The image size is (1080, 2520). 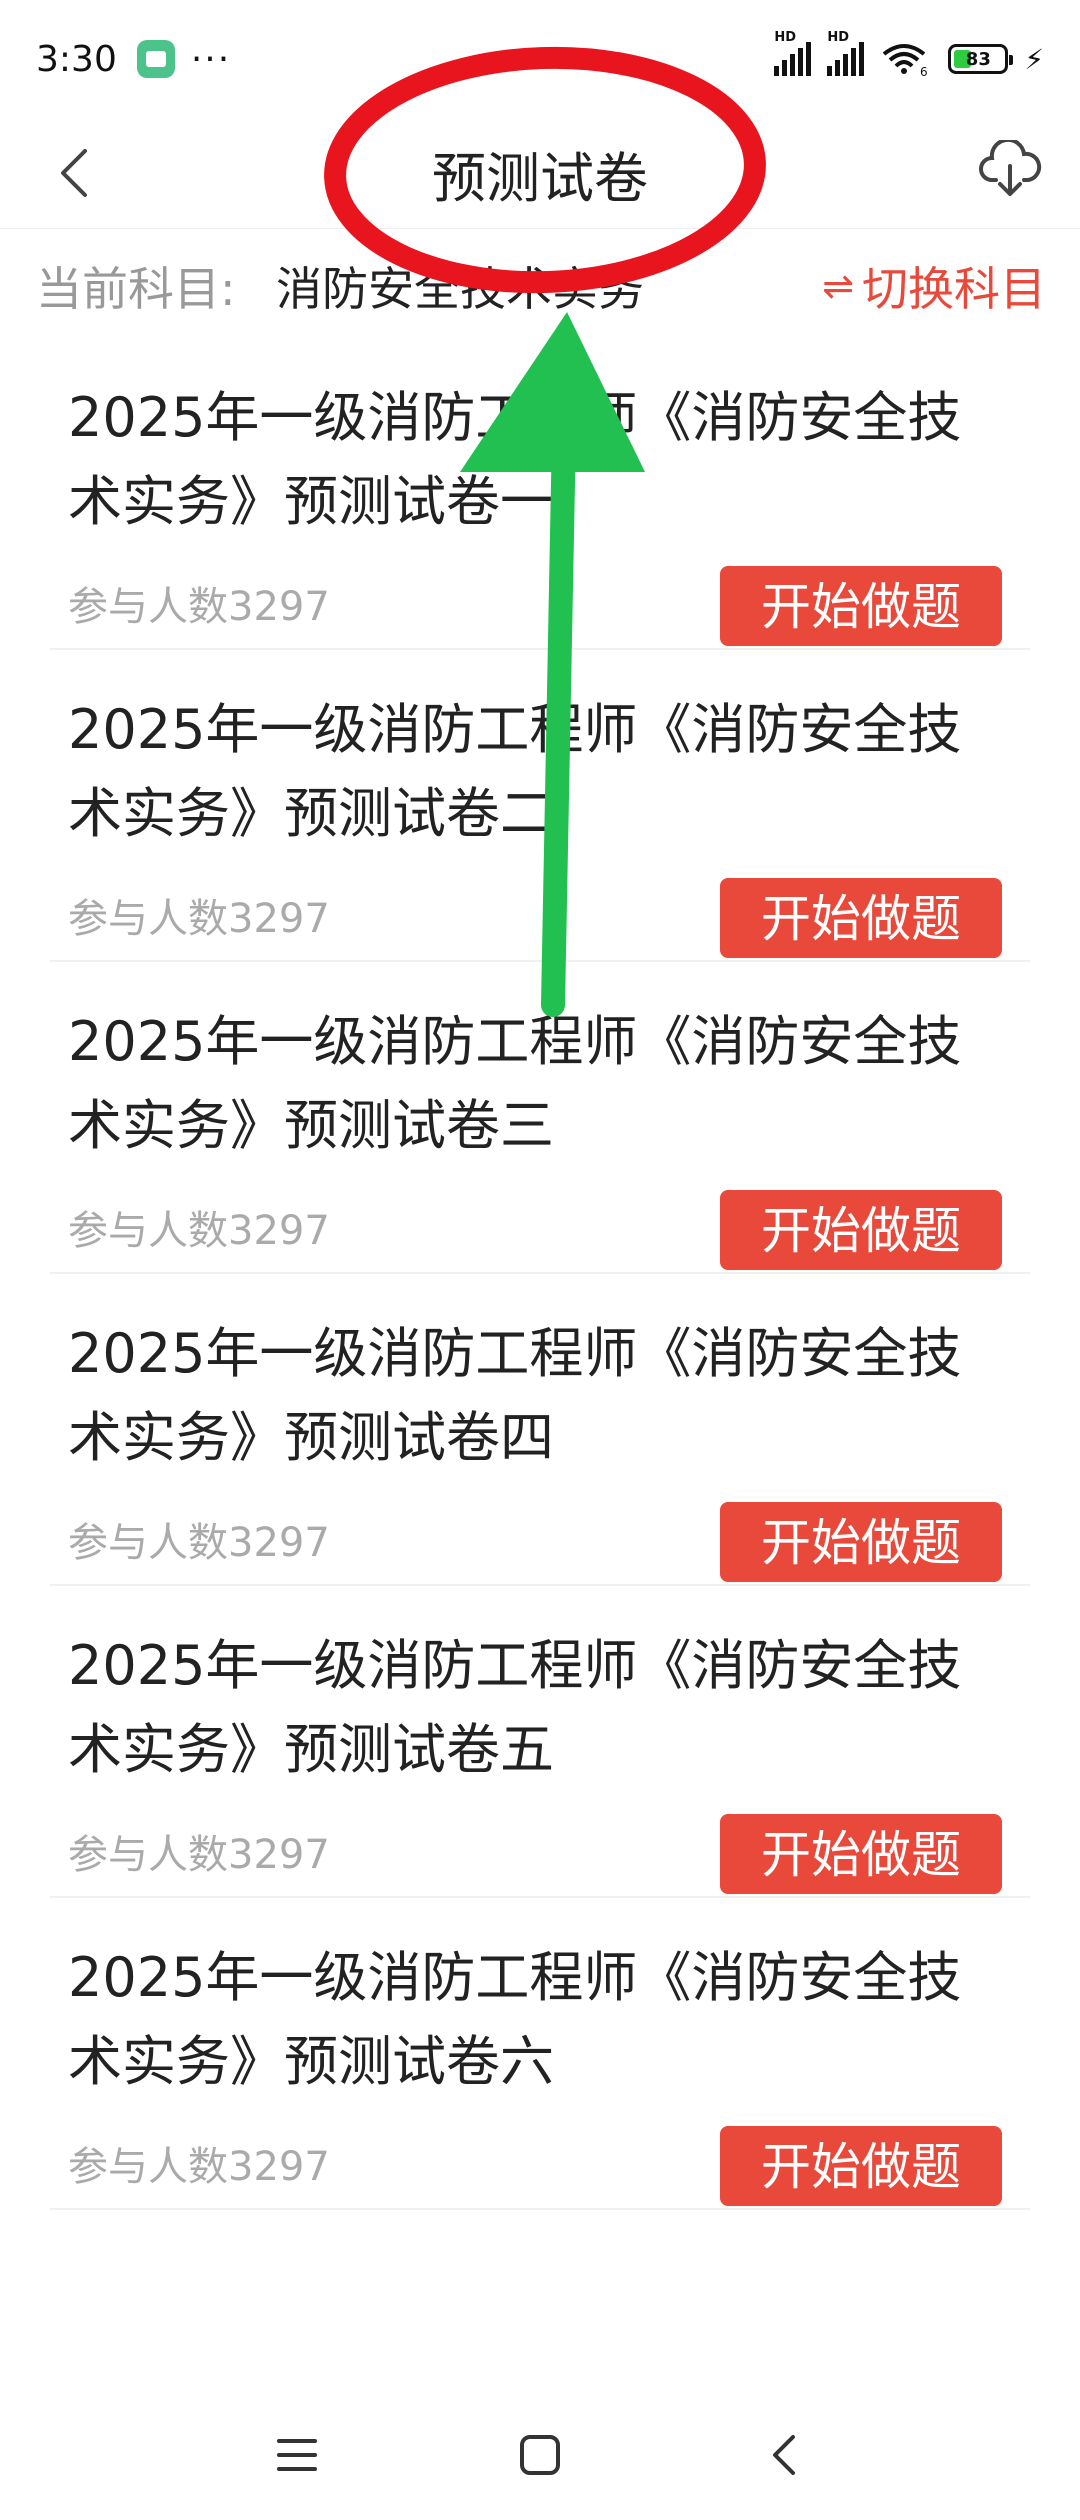 What do you see at coordinates (136, 289) in the screenshot?
I see `subject-label: 当前科目:` at bounding box center [136, 289].